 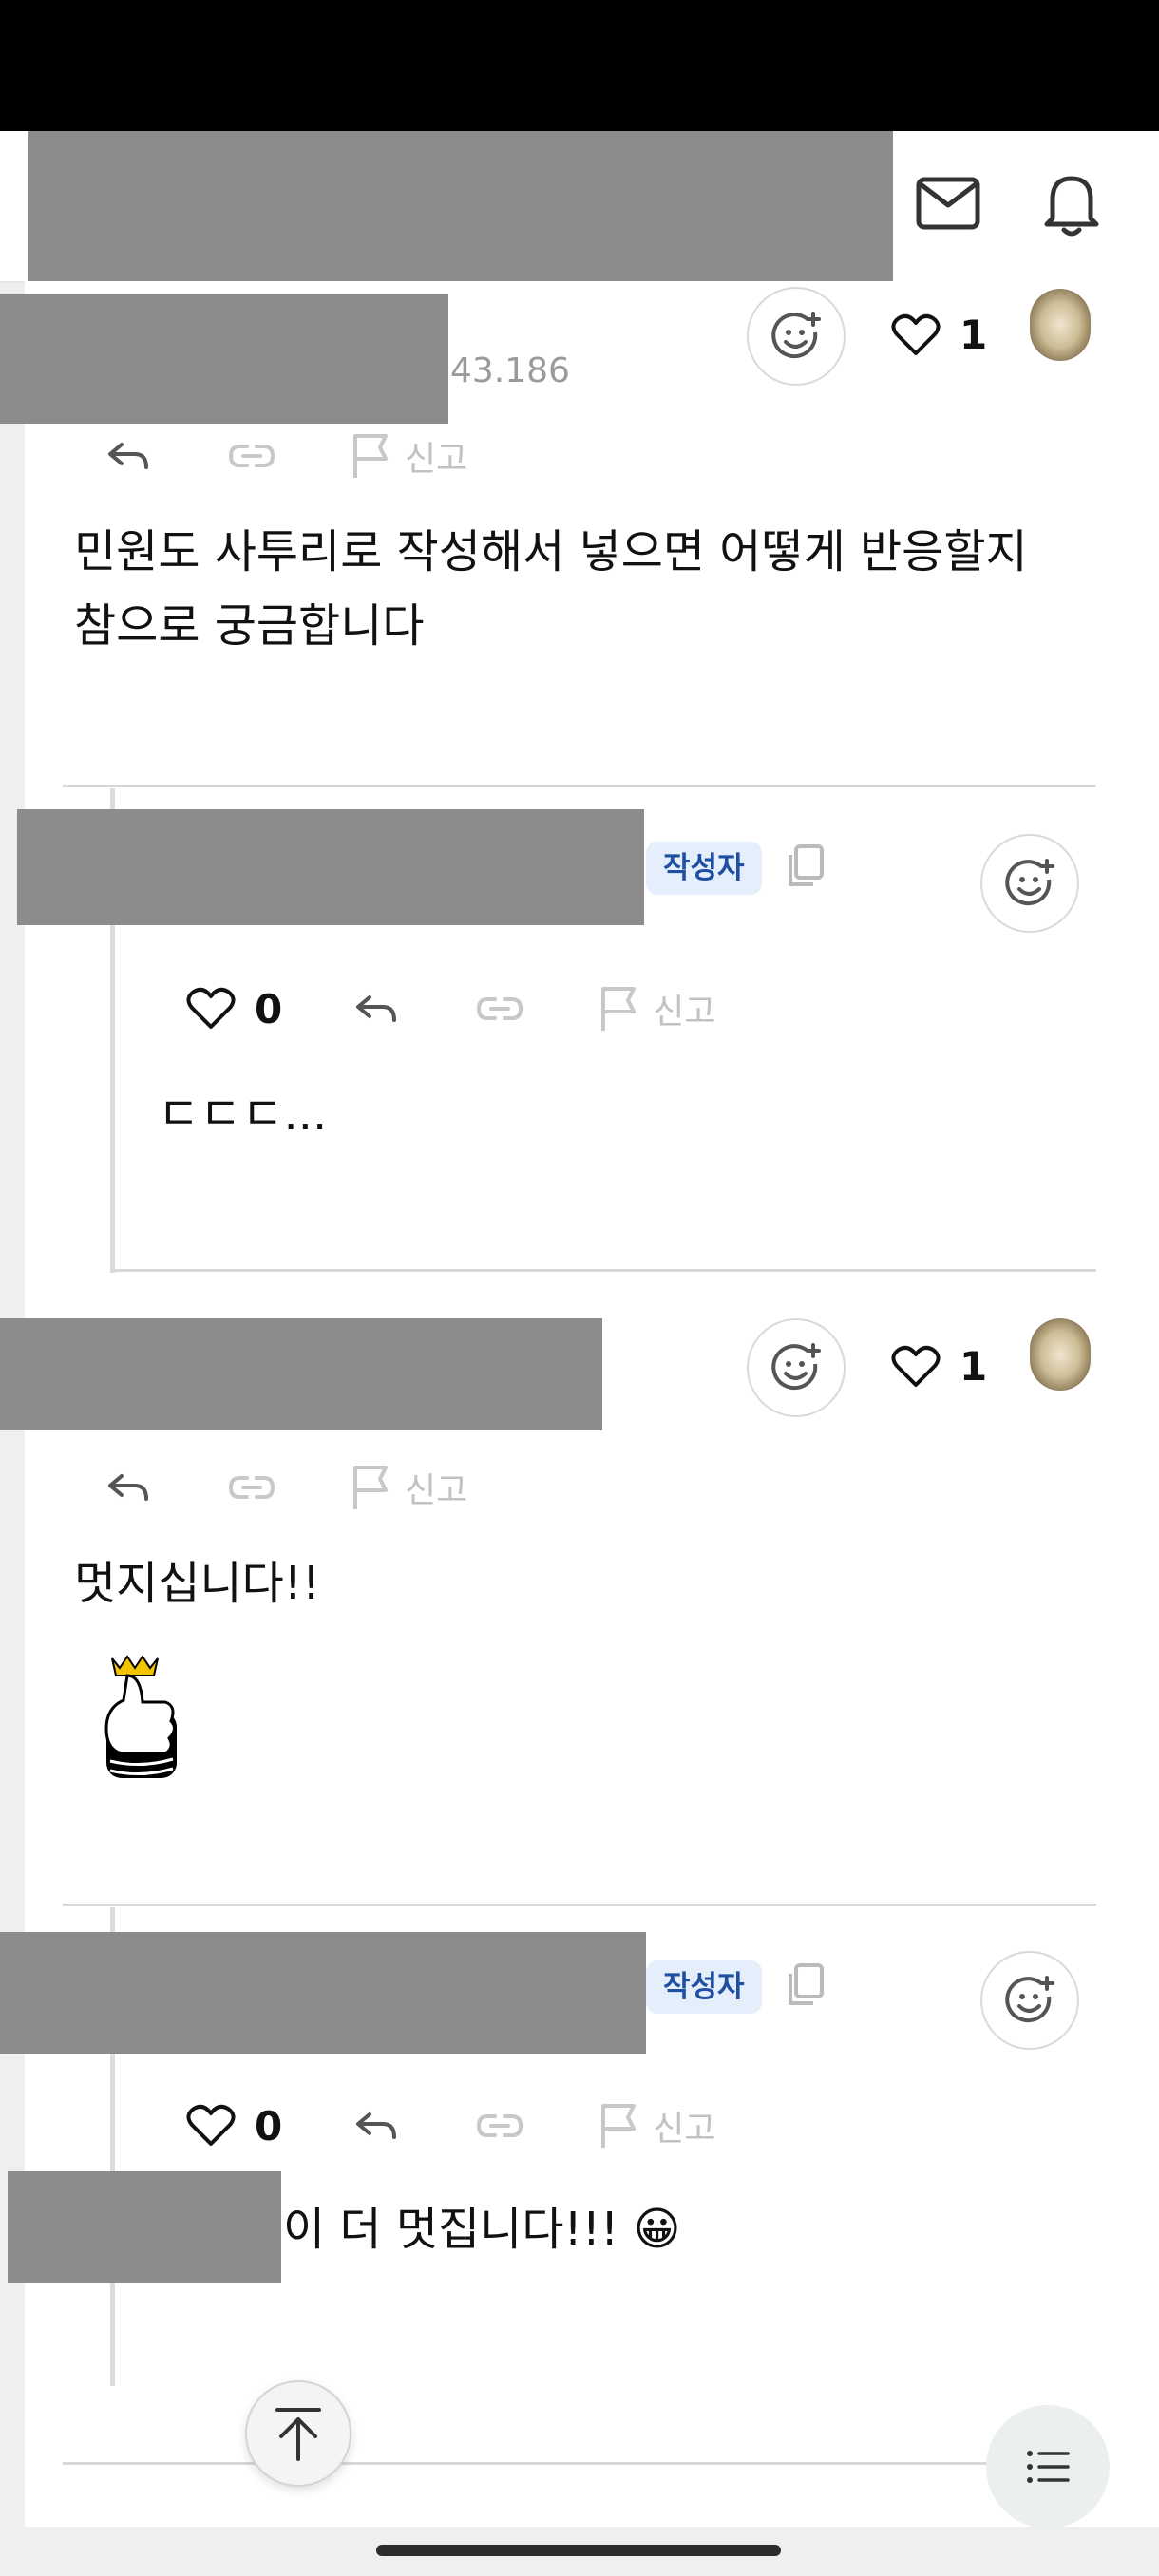 I want to click on comment-text: 멋지십니다!!, so click(x=197, y=1583).